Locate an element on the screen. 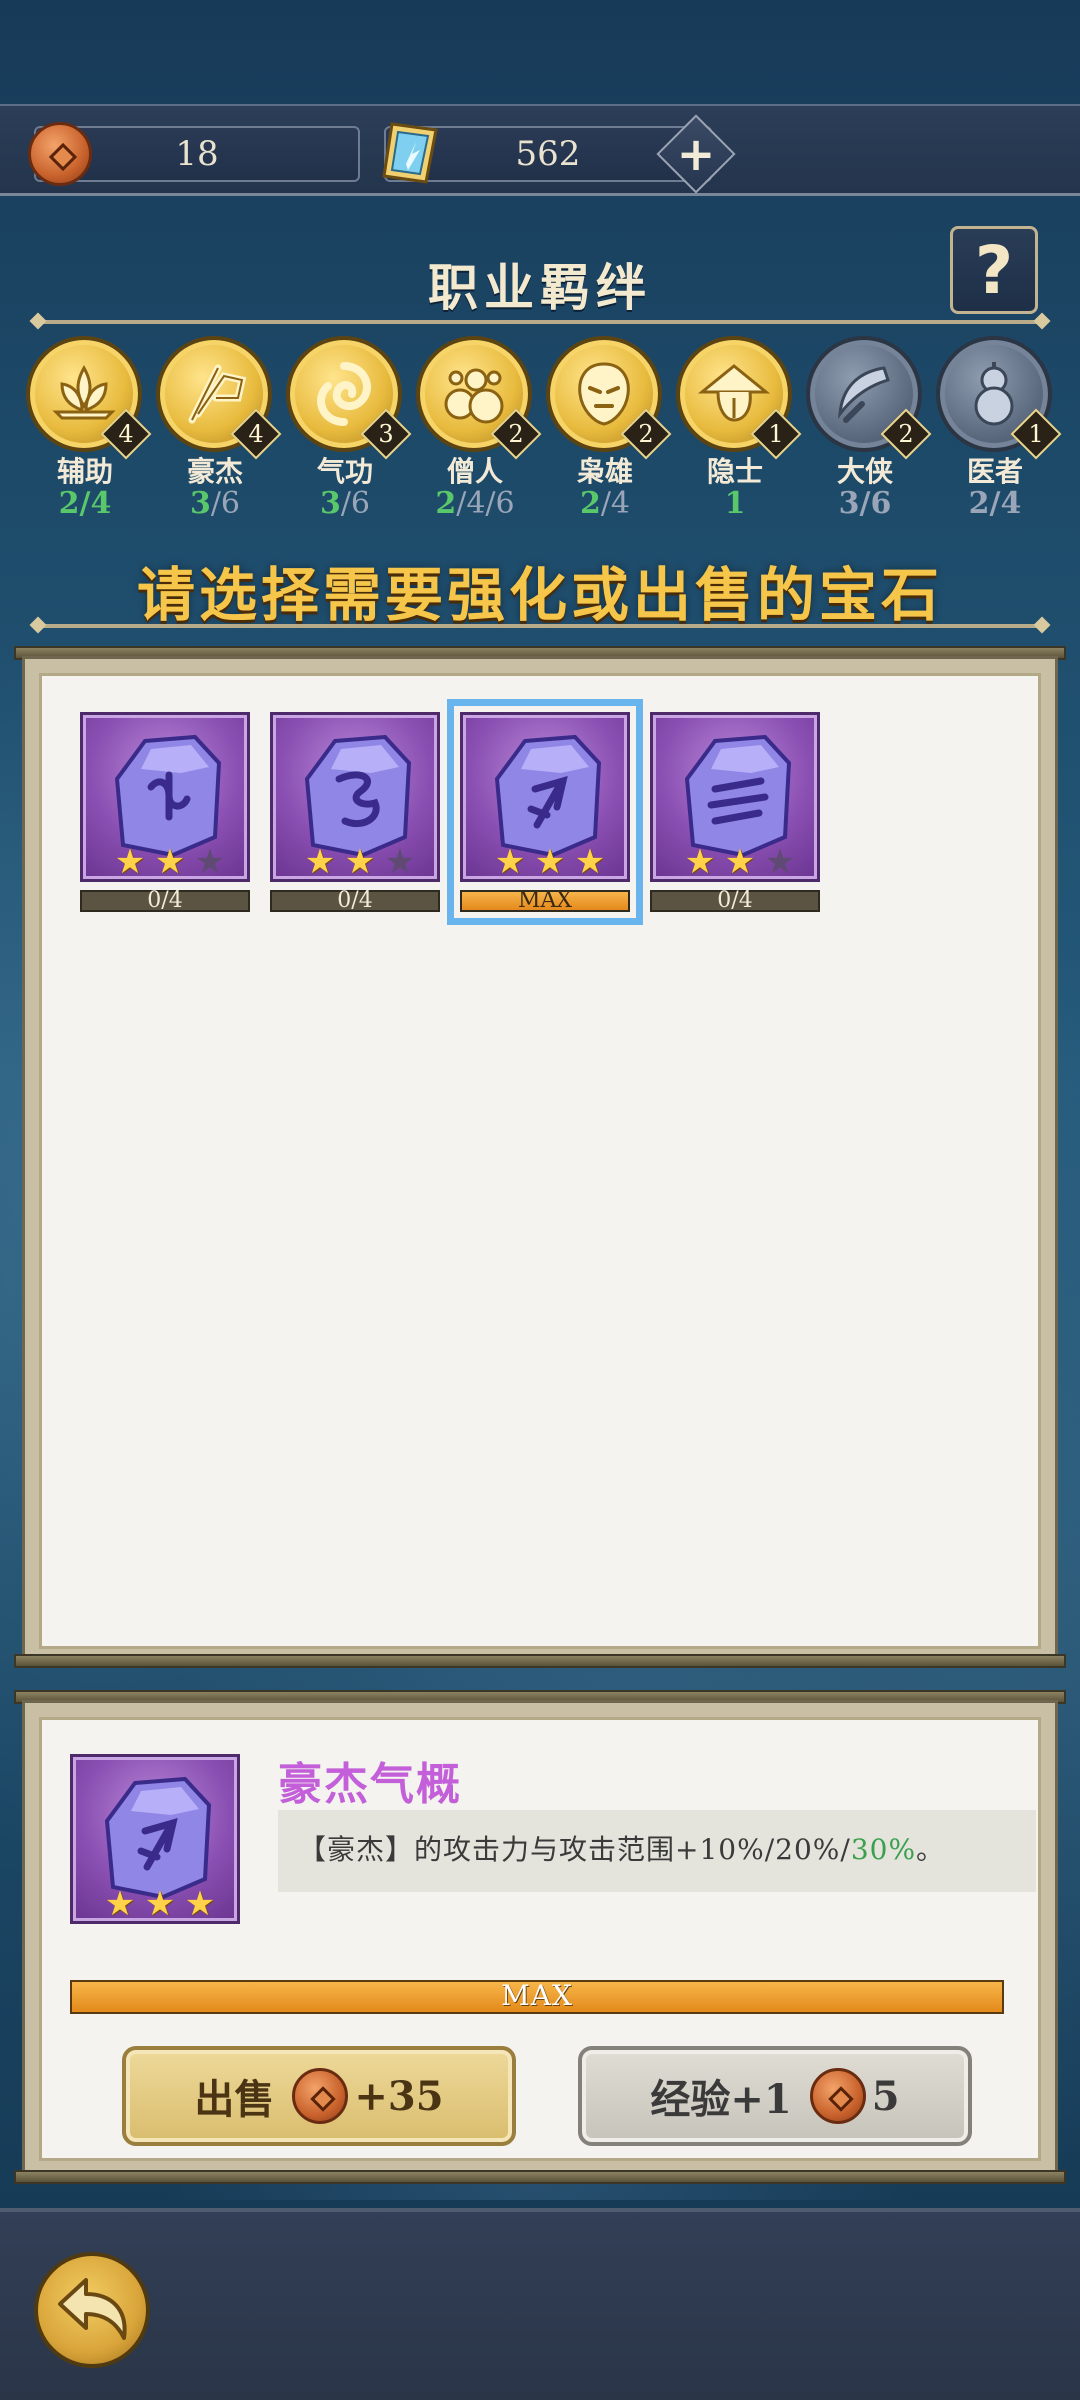 This screenshot has width=1080, height=2400. bond-item-hermit: 1 隐士 1 is located at coordinates (739, 428).